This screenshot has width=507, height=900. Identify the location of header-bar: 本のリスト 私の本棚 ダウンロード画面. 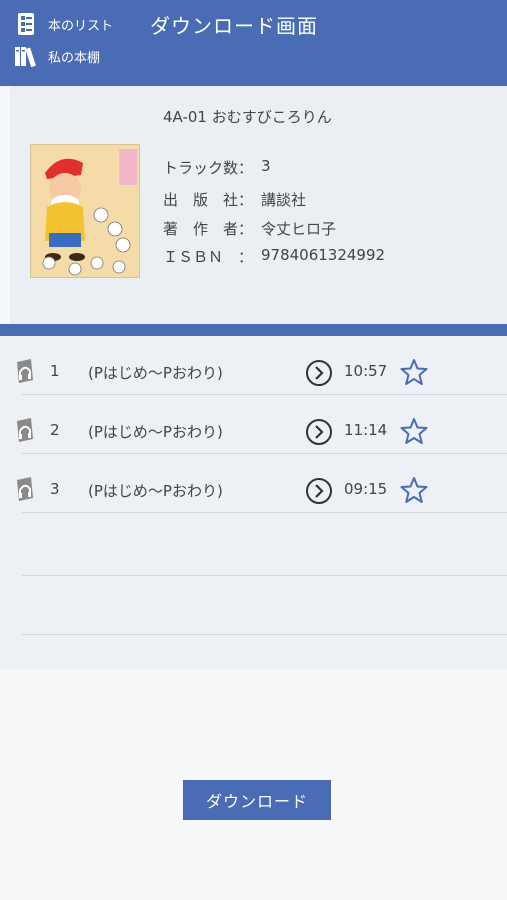
(253, 43).